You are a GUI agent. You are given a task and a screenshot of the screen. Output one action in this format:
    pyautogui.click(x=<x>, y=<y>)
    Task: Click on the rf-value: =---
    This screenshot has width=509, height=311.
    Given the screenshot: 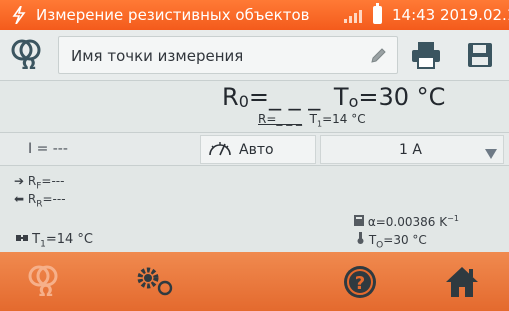 What is the action you would take?
    pyautogui.click(x=53, y=181)
    